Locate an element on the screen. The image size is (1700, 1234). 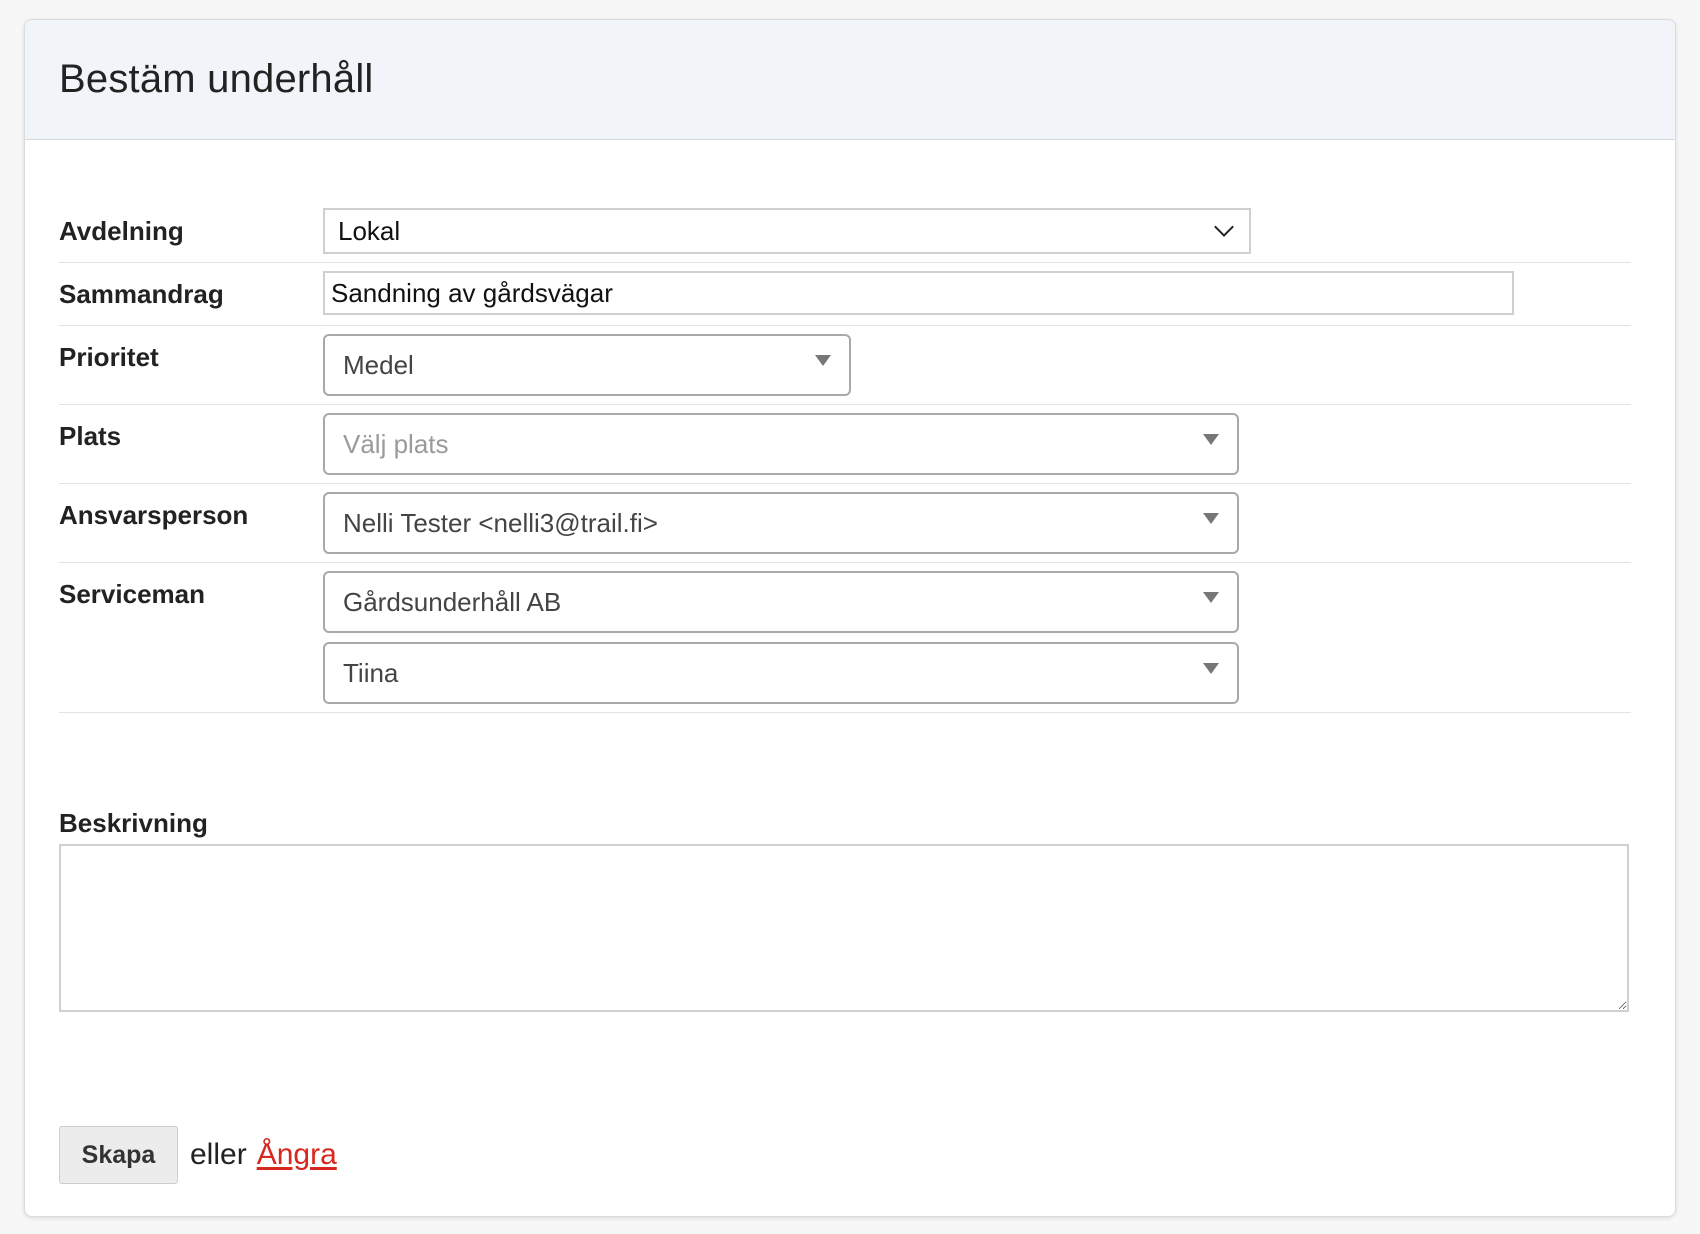
summary-label: Sammandrag is located at coordinates (141, 294).